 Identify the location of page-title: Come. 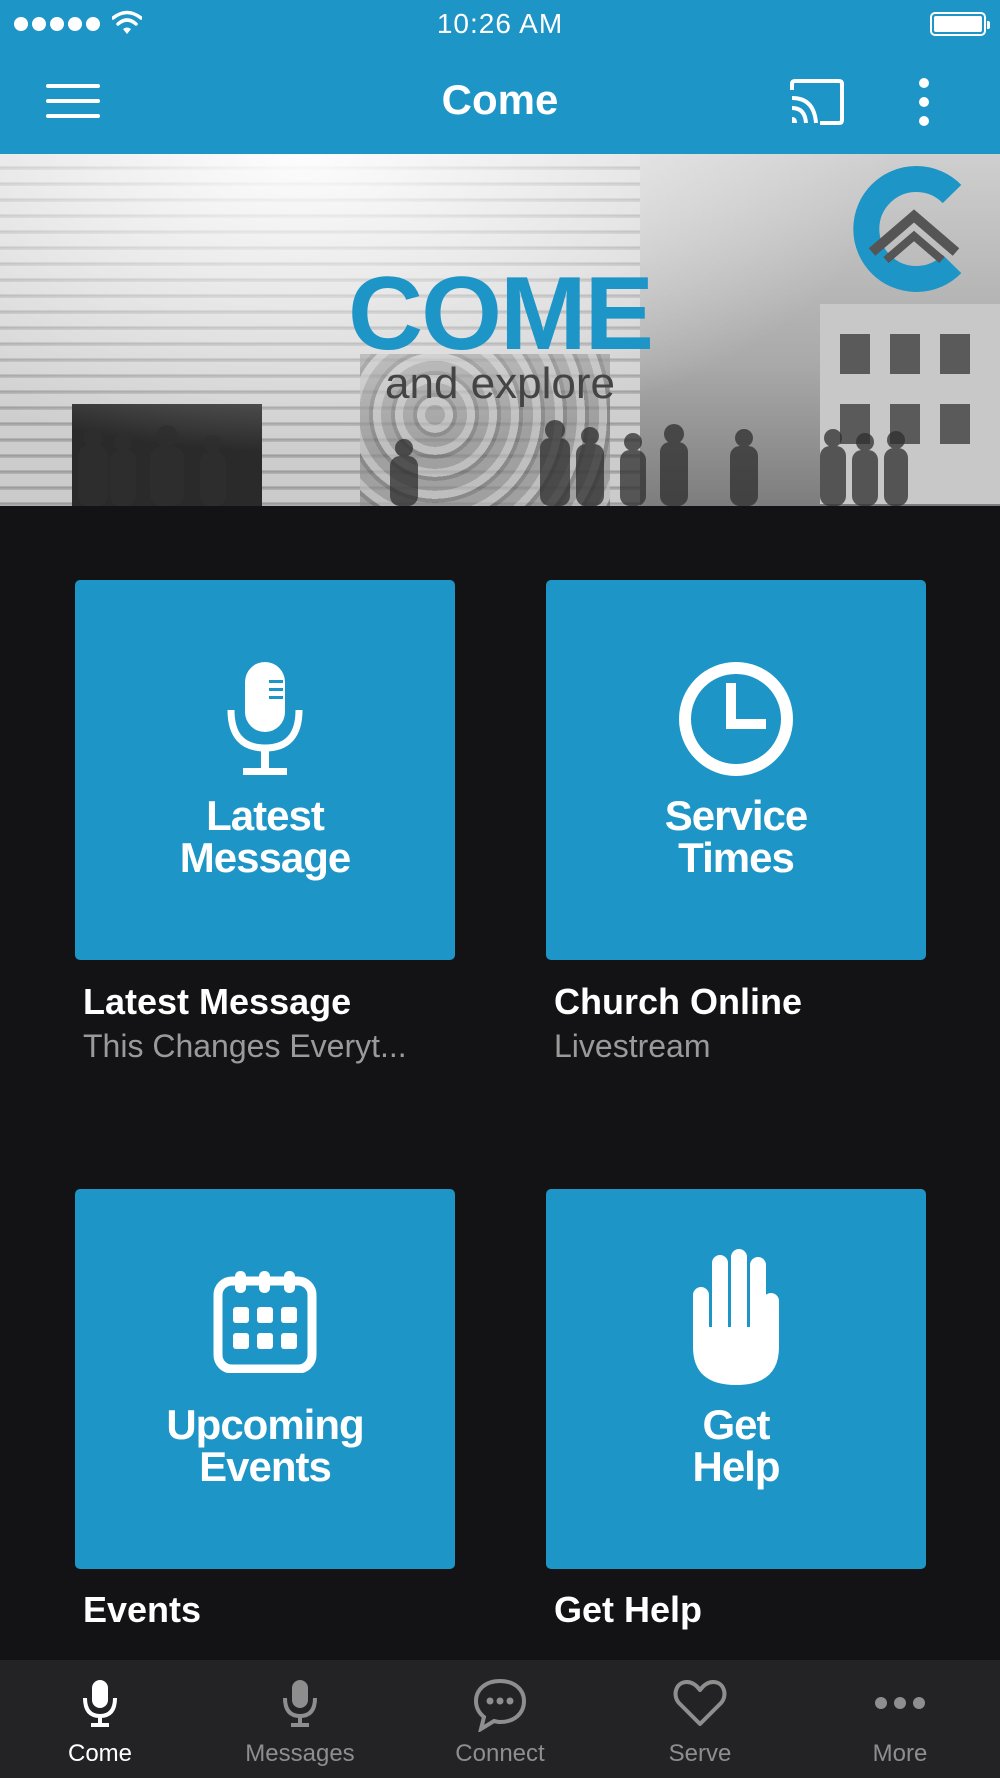
(500, 99).